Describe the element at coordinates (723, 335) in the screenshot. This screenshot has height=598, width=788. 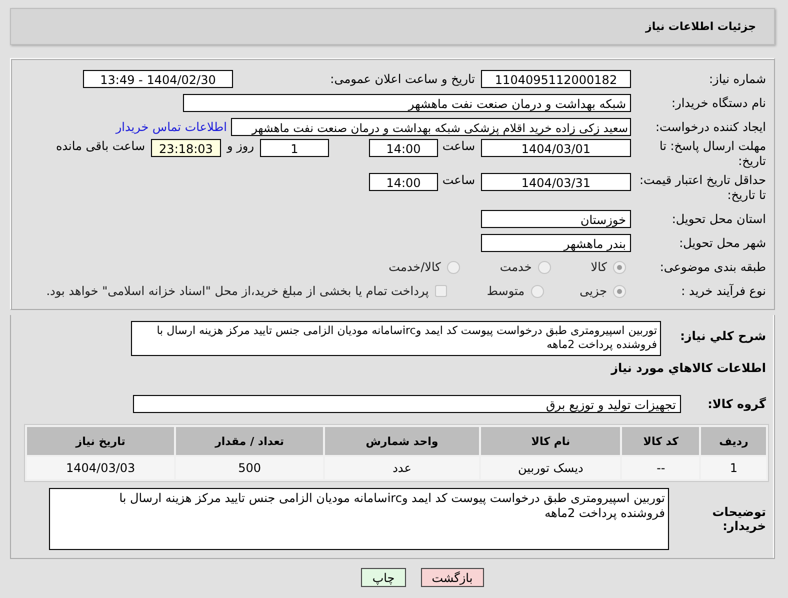
I see `field-label: شرح کلي نياز:` at that location.